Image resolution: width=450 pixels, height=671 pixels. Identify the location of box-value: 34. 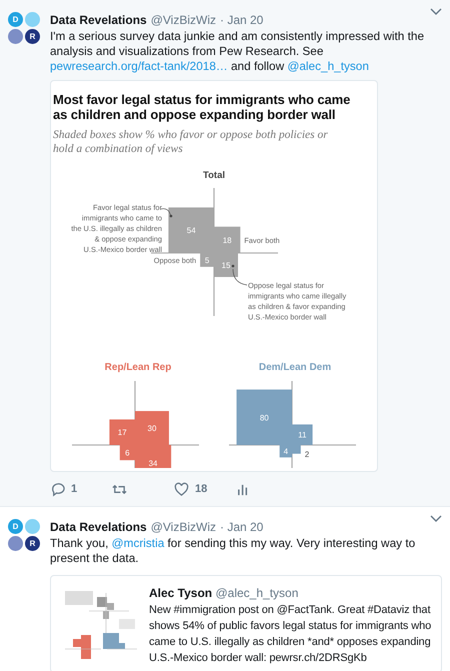
(153, 463).